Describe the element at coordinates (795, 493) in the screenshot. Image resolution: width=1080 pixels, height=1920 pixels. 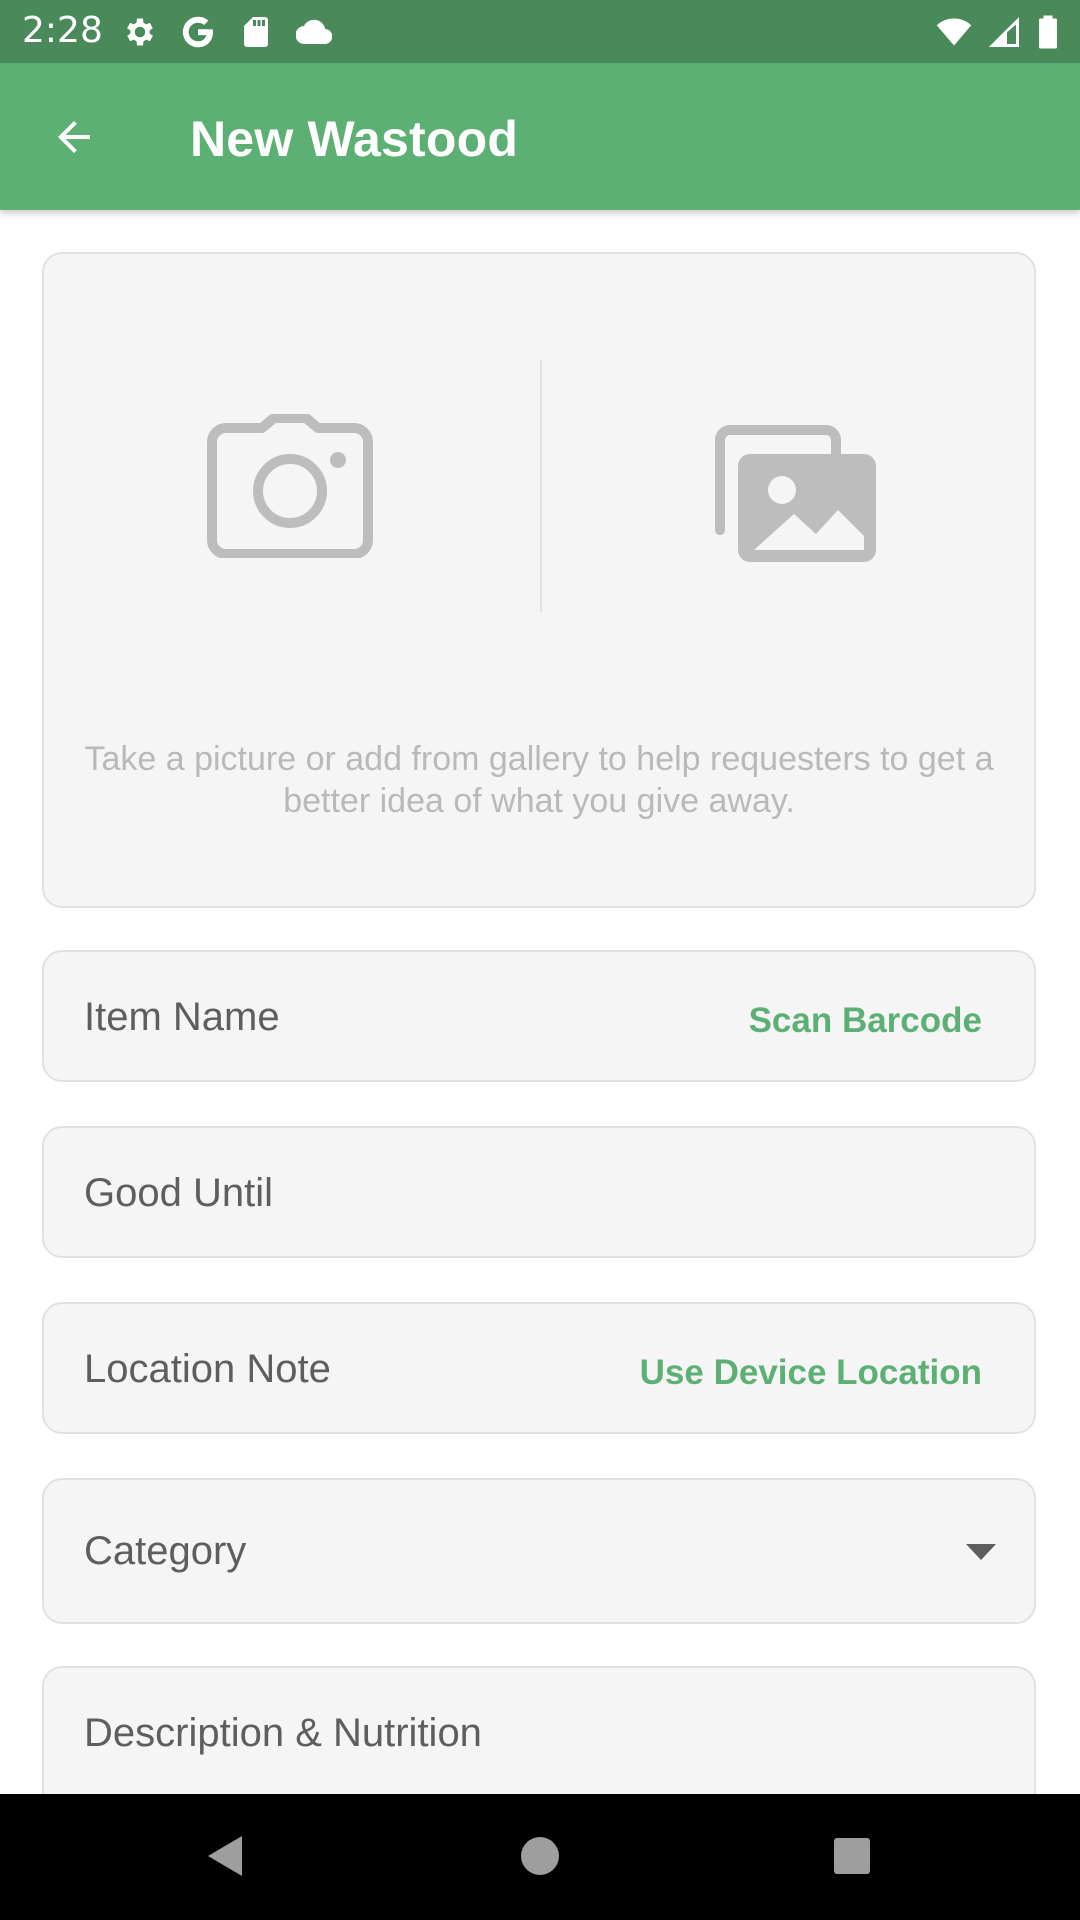
I see `gallery-icon` at that location.